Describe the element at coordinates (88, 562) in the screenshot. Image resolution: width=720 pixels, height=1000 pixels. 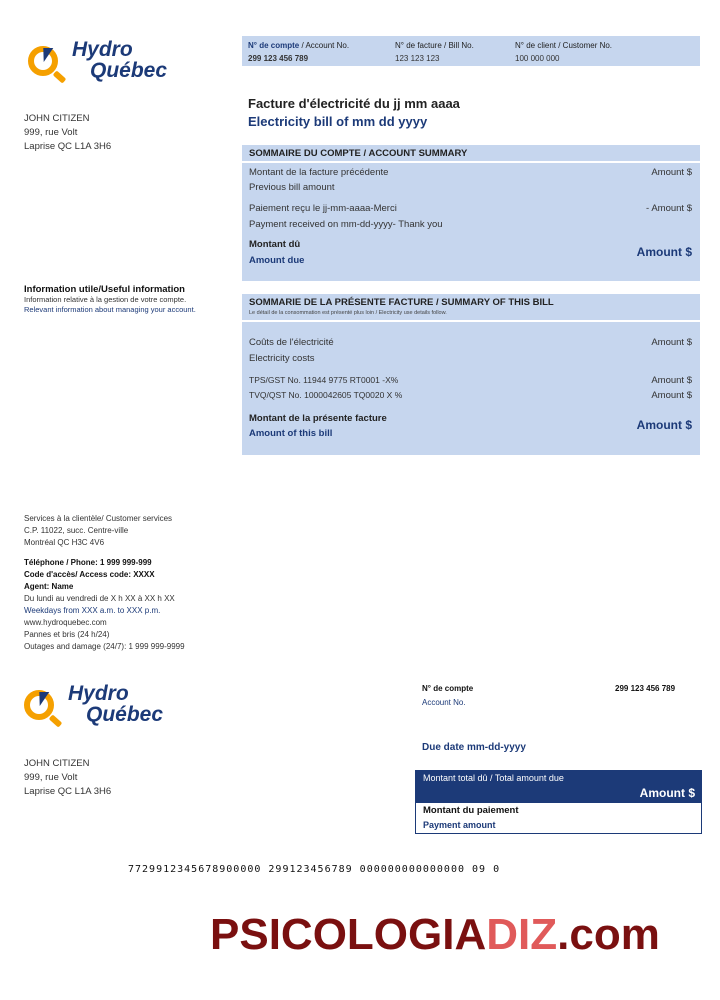
I see `services-phone: Téléphone / Phone: 1 999 999-999` at that location.